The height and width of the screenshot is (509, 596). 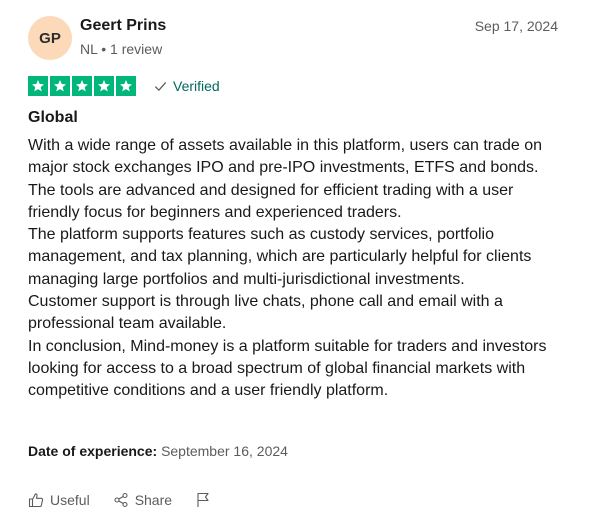 I want to click on share-button: Share, so click(x=142, y=500).